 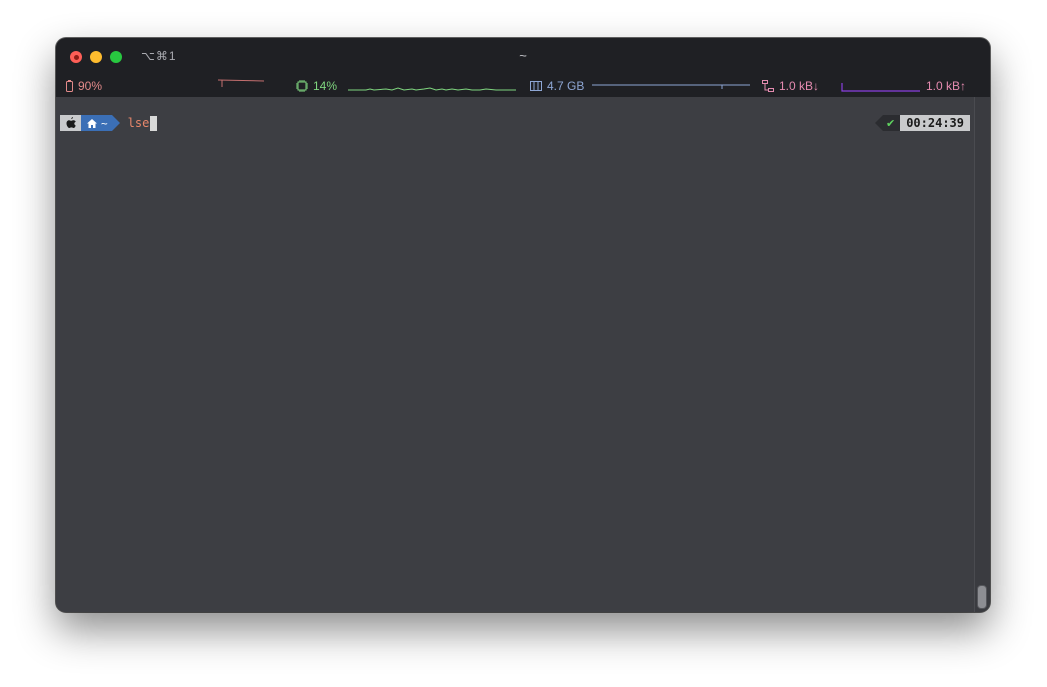 I want to click on battery-value: 90%, so click(x=90, y=86).